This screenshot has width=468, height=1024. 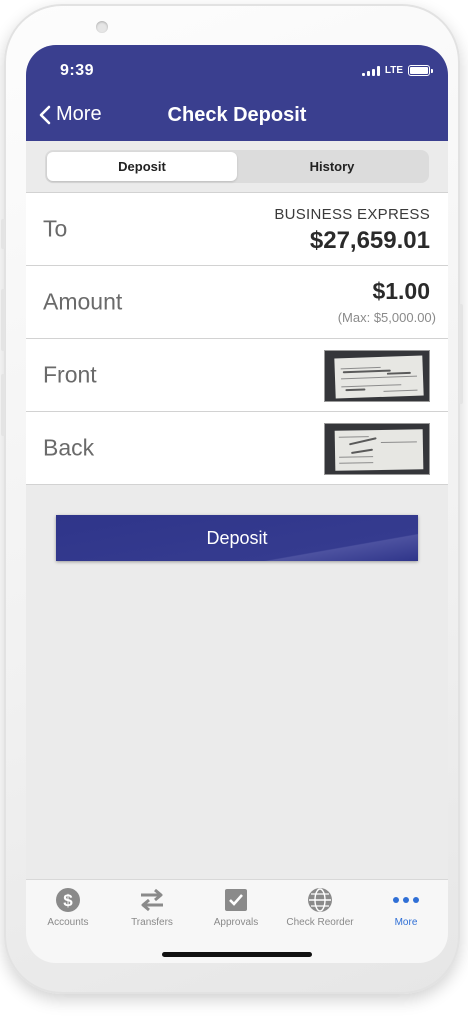 I want to click on tab-approvals: Approvals, so click(x=236, y=907).